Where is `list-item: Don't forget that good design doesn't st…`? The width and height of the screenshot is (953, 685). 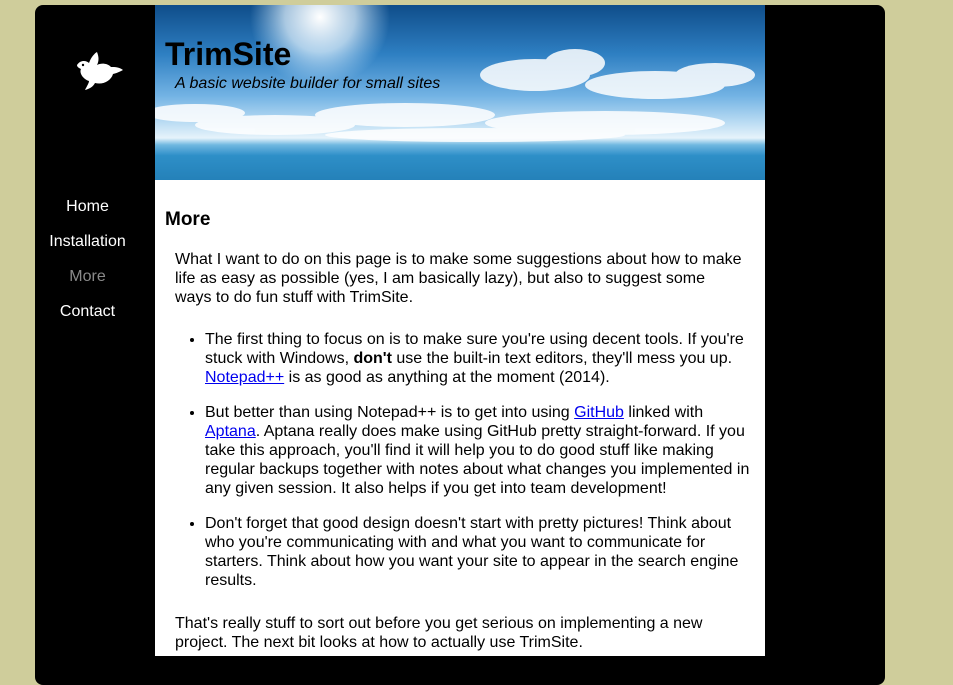
list-item: Don't forget that good design doesn't st… is located at coordinates (480, 552).